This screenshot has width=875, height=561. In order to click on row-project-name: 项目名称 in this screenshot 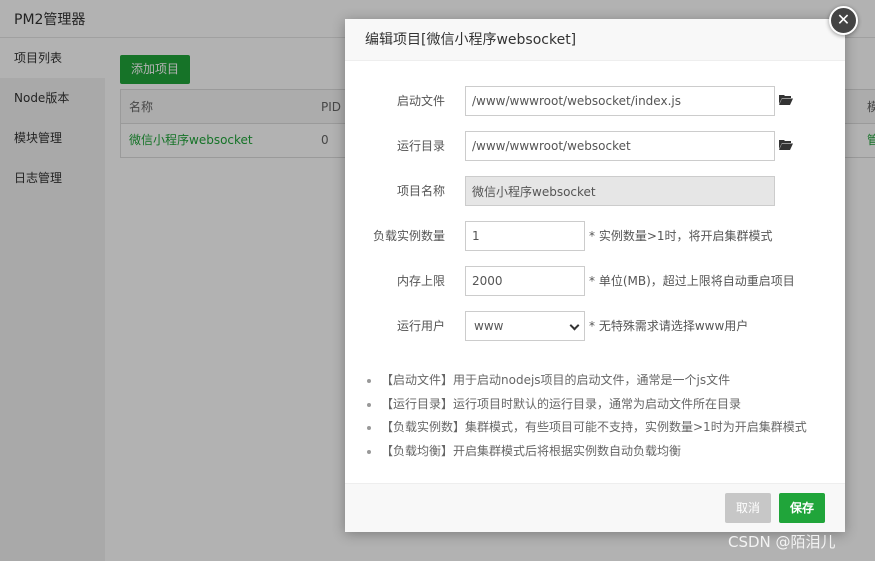, I will do `click(595, 191)`.